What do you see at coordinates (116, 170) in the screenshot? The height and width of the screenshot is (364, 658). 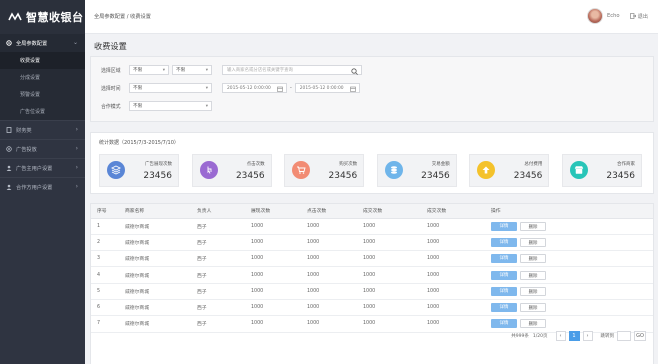 I see `layers-icon` at bounding box center [116, 170].